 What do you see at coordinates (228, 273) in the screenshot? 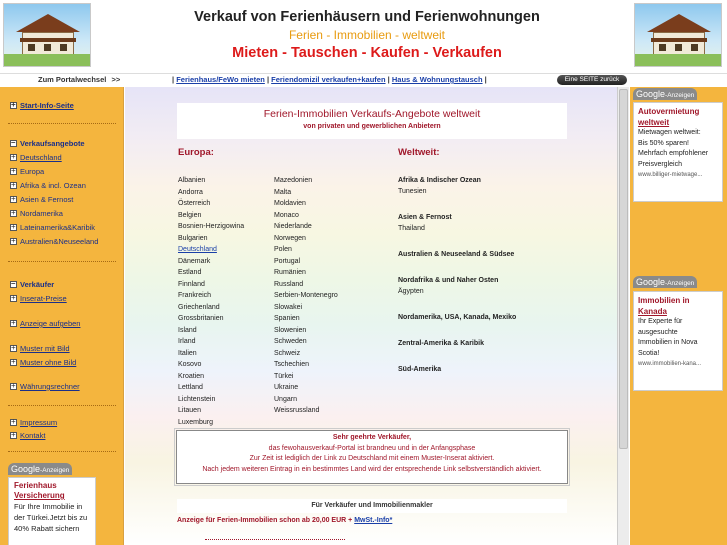
I see `country-link: Estland` at bounding box center [228, 273].